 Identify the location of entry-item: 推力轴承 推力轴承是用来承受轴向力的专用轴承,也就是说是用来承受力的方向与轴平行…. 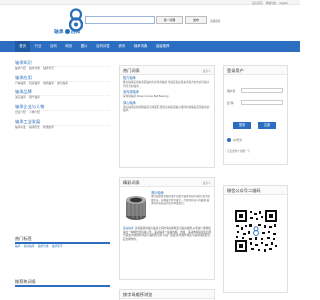
(167, 82).